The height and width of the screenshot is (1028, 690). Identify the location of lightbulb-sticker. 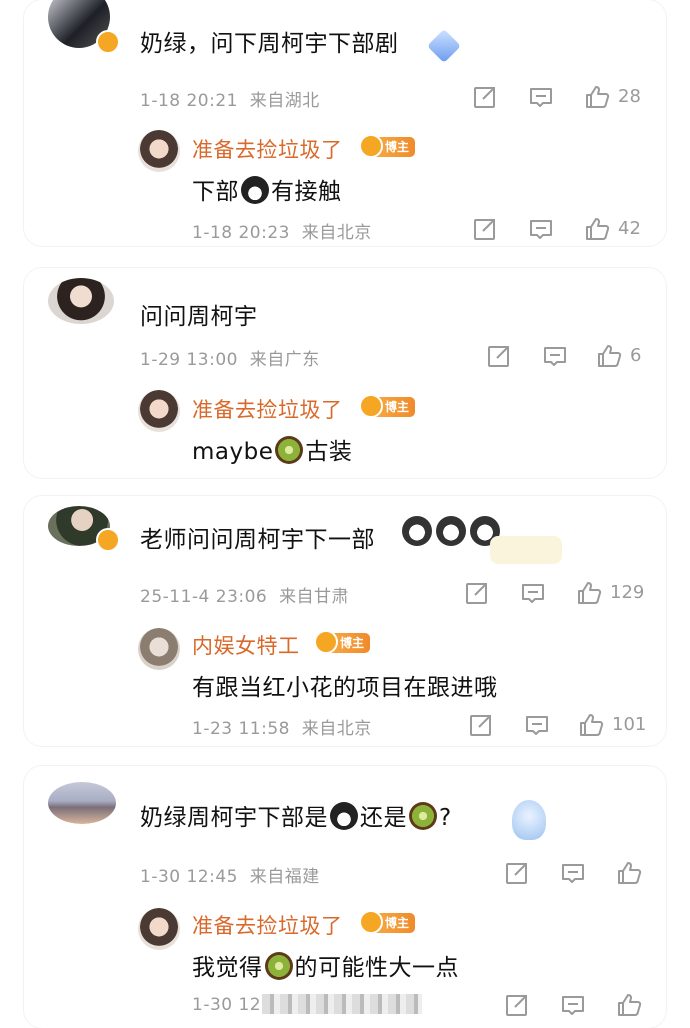
(529, 820).